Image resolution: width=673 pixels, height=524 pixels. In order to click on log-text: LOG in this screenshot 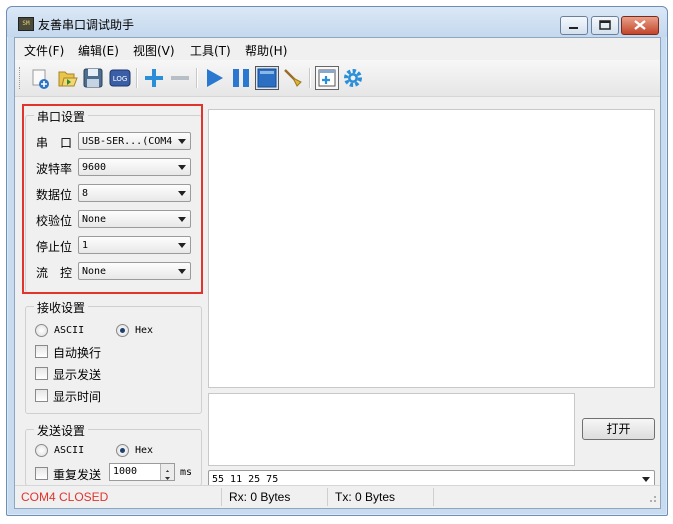, I will do `click(120, 79)`.